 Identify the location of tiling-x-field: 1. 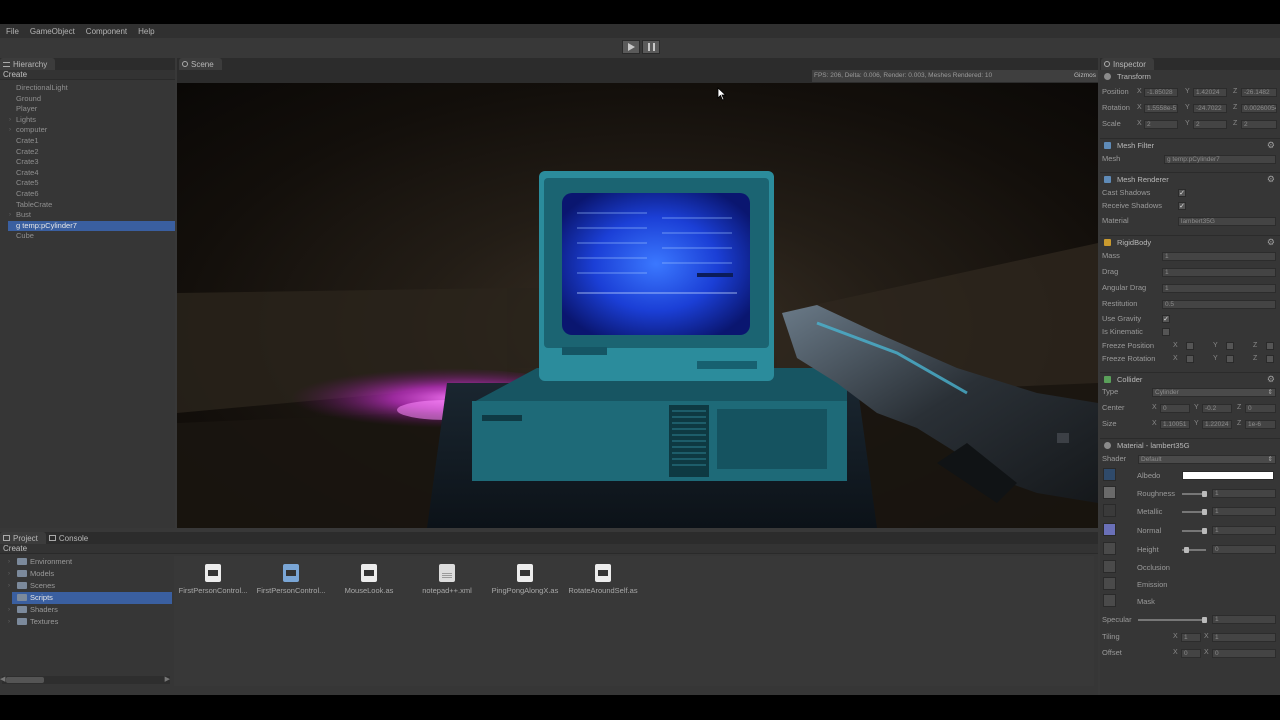
(1191, 637).